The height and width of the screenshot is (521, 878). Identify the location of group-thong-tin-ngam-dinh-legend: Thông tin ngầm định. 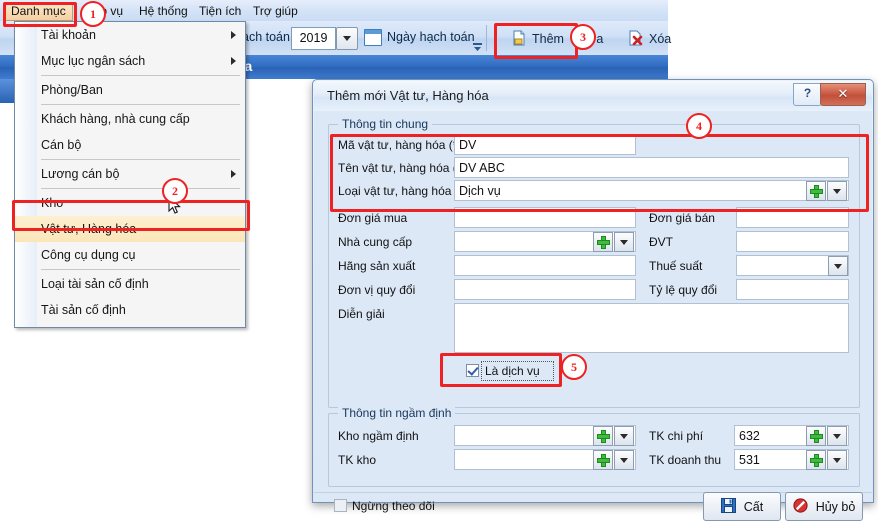
(397, 413).